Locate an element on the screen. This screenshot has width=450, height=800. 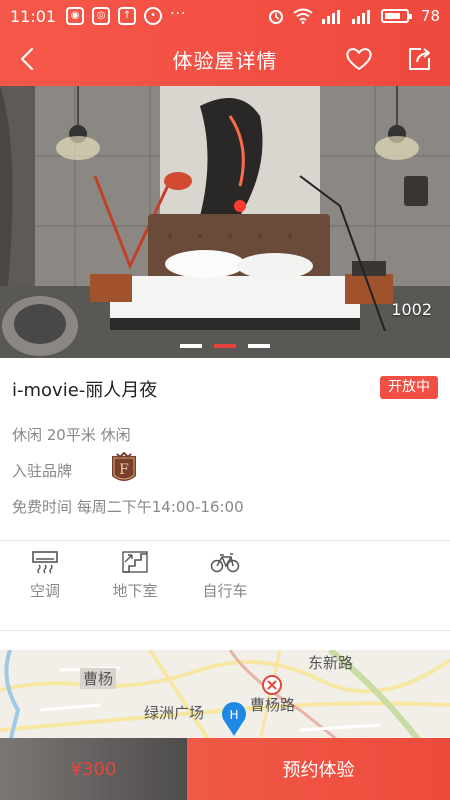
notification-icons: ◉ ◎ ↑ • ··· is located at coordinates (126, 16).